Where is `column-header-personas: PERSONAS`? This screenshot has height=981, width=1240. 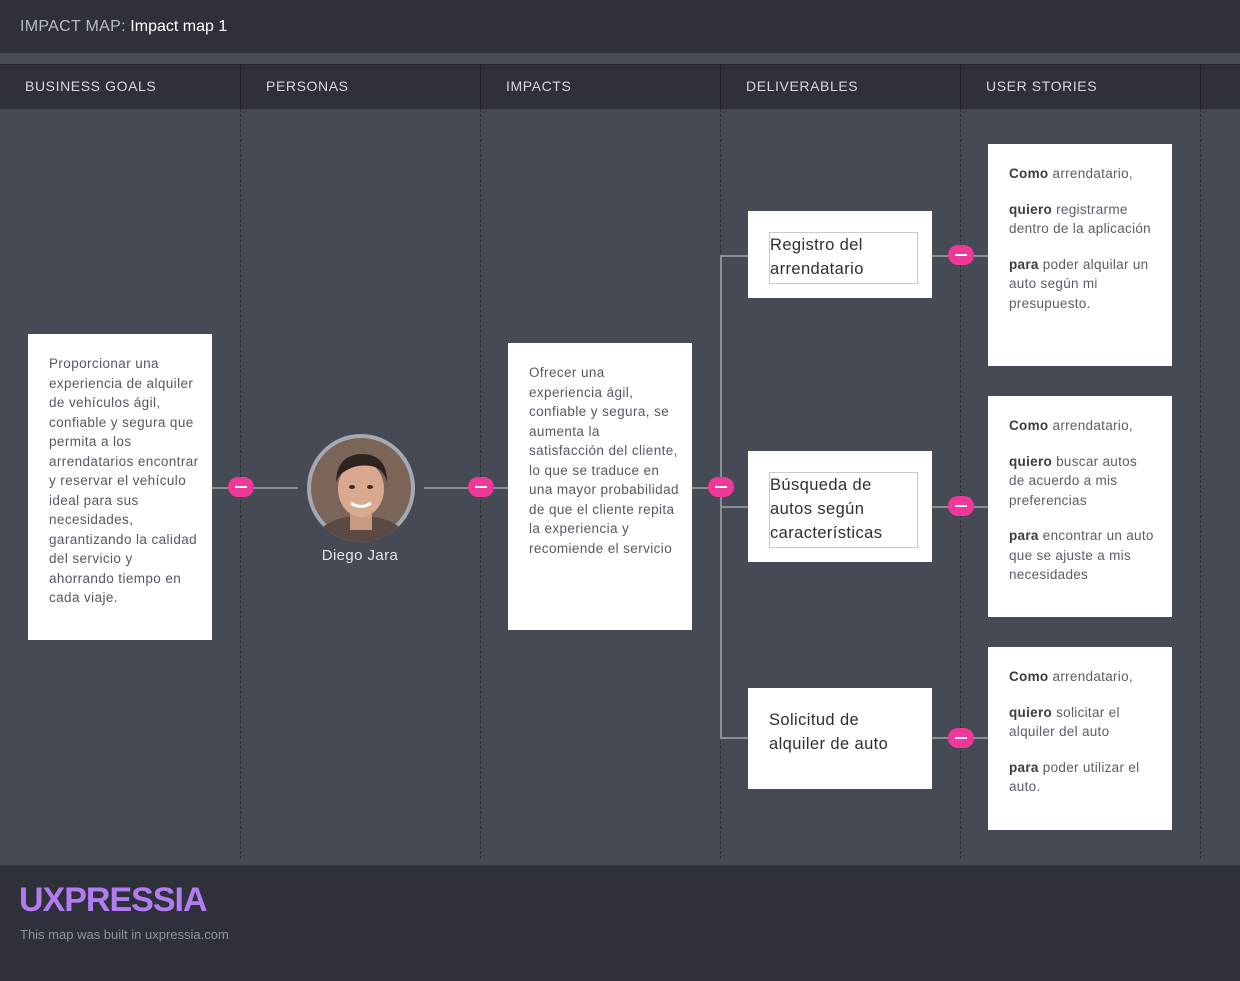 column-header-personas: PERSONAS is located at coordinates (361, 87).